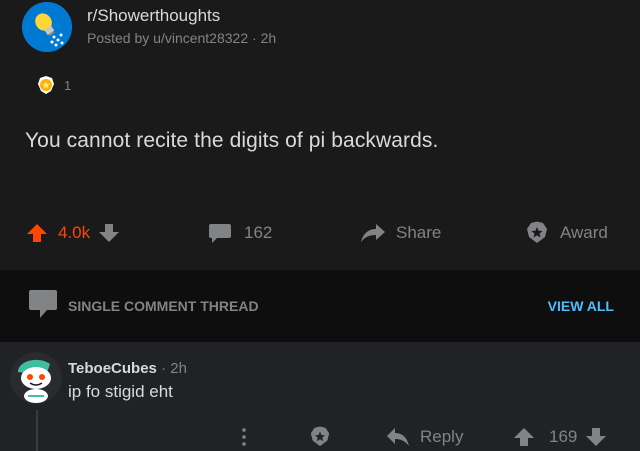 This screenshot has height=451, width=640. I want to click on subreddit-avatar, so click(47, 27).